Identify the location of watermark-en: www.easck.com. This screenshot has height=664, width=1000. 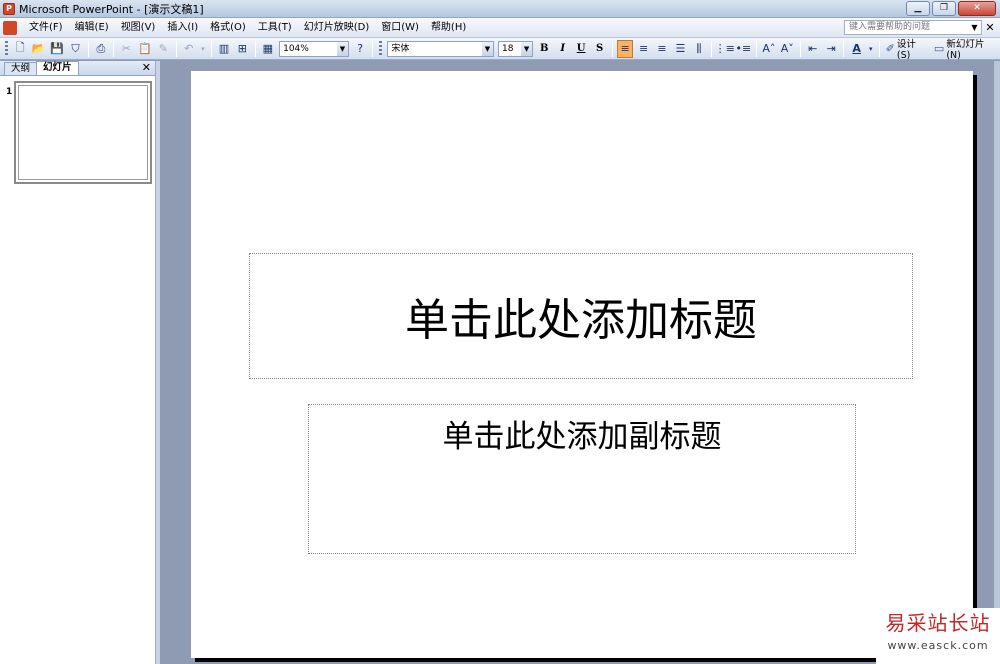
(938, 645).